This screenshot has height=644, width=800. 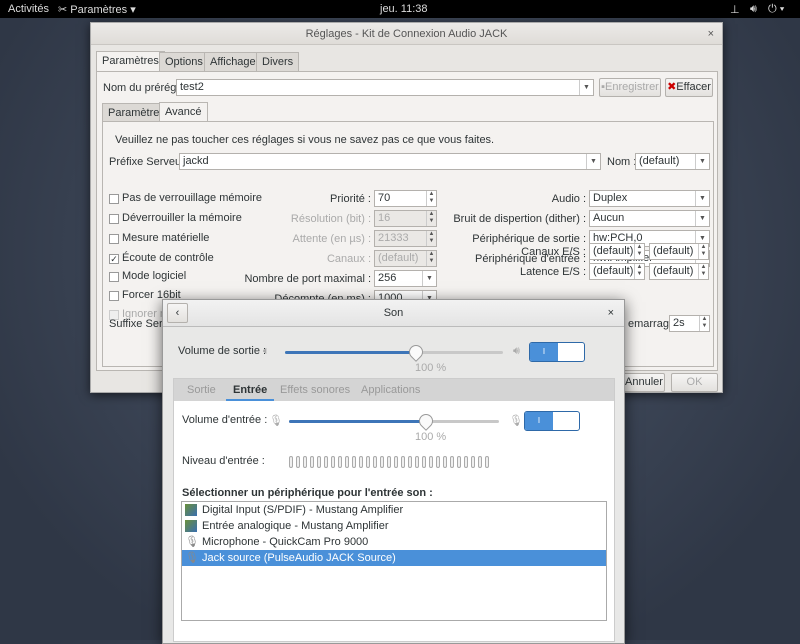 I want to click on delete-icon: ✖, so click(x=672, y=87).